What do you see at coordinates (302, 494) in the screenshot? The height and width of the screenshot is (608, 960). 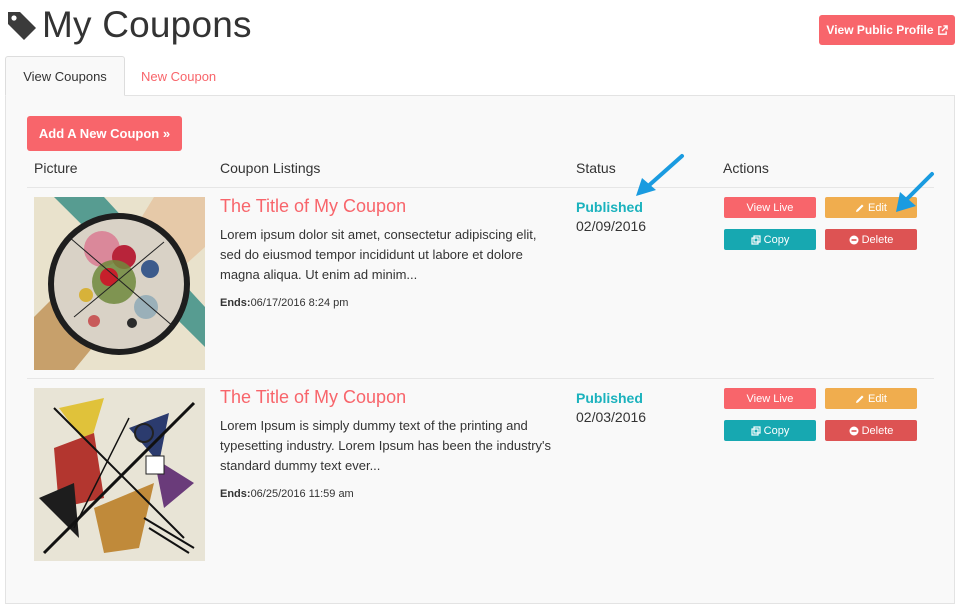 I see `ends-value: 06/25/2016 11:59 am` at bounding box center [302, 494].